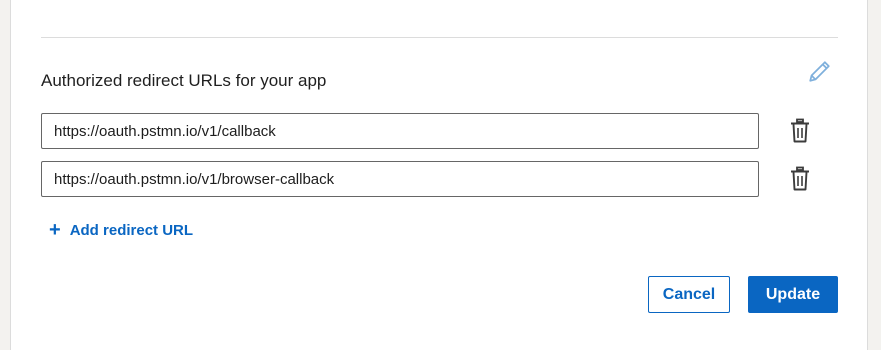 The image size is (881, 350). Describe the element at coordinates (131, 230) in the screenshot. I see `add-redirect-url-label: Add redirect URL` at that location.